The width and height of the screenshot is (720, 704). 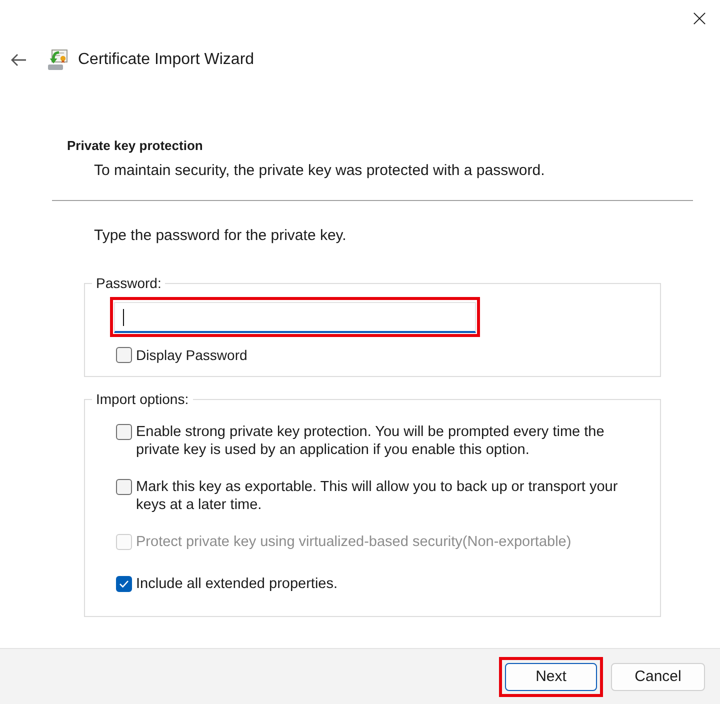 What do you see at coordinates (123, 317) in the screenshot?
I see `text-cursor-icon` at bounding box center [123, 317].